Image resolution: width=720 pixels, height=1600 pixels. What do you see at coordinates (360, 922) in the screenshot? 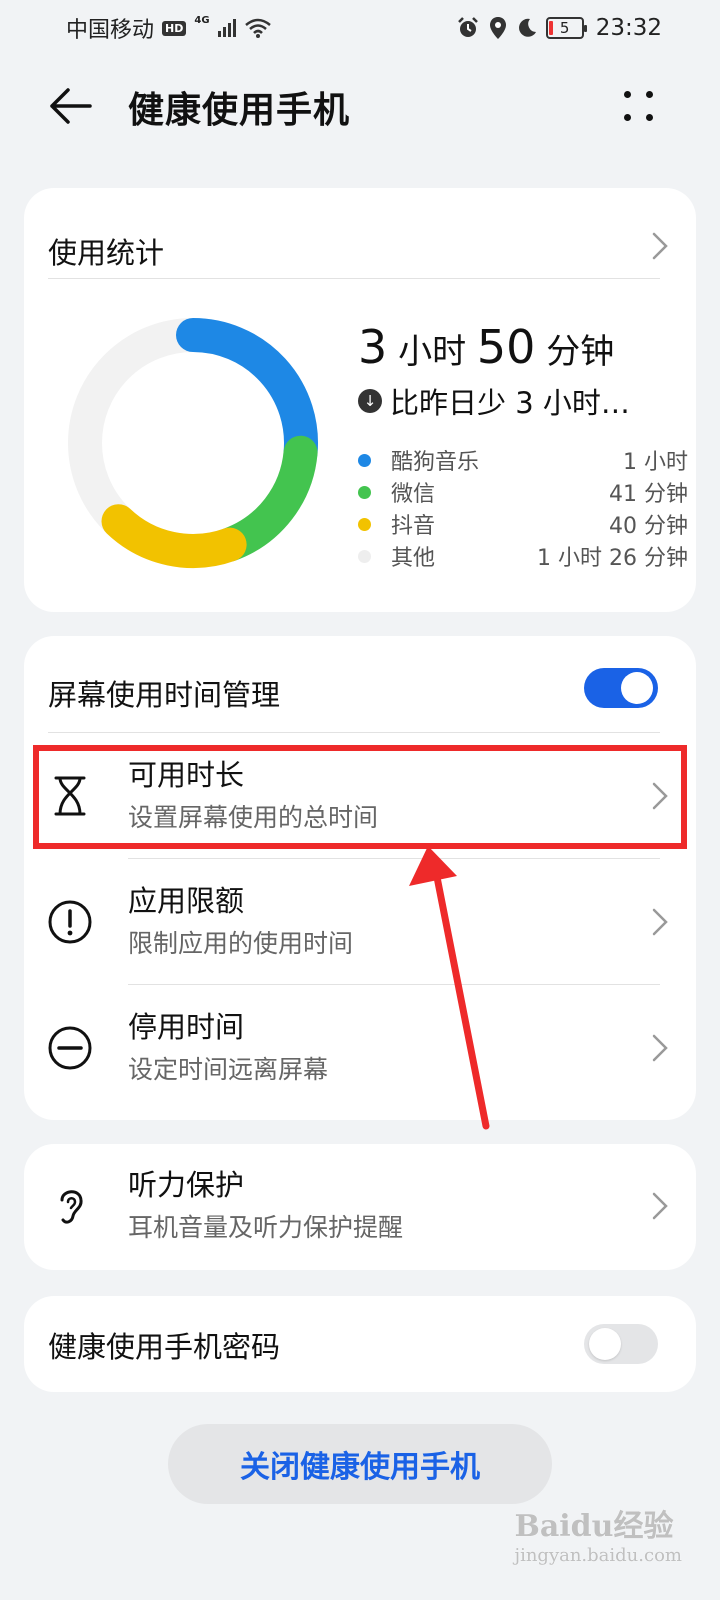
I see `app-limit-item: 应用限额 限制应用的使用时间` at bounding box center [360, 922].